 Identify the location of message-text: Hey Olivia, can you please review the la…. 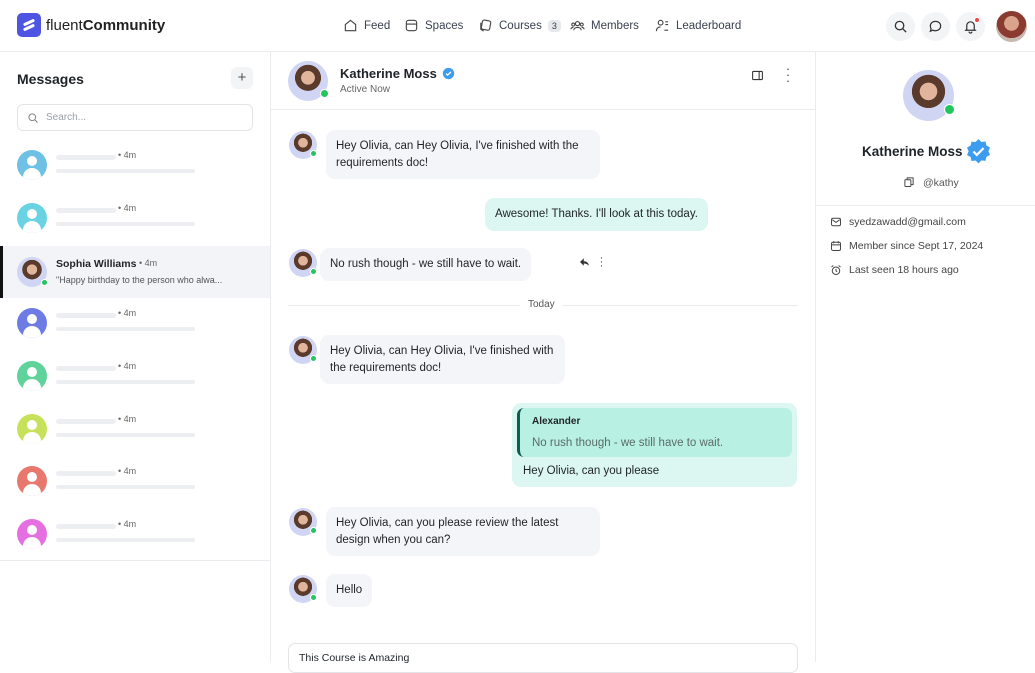
(447, 531).